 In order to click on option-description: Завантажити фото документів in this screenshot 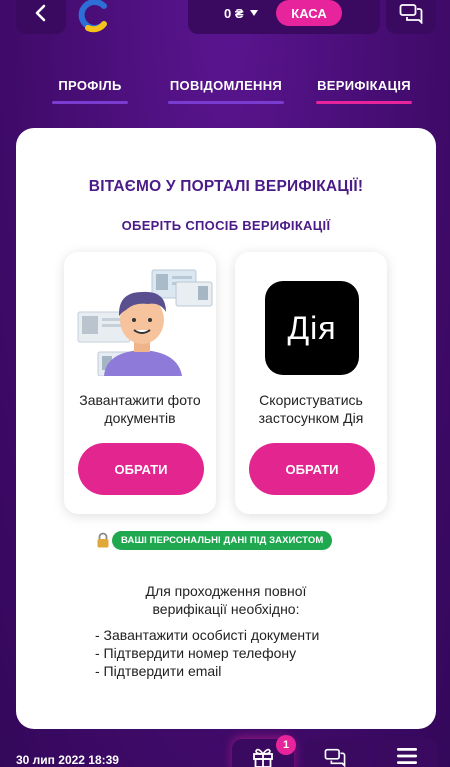, I will do `click(140, 409)`.